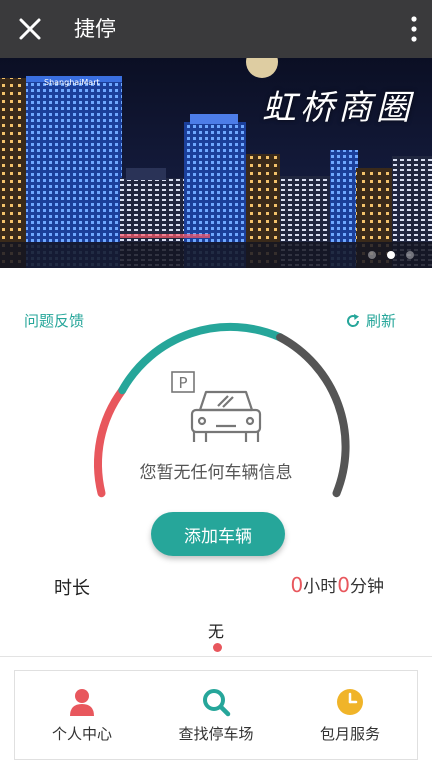  I want to click on nav-item-monthly-service: 包月服务, so click(350, 715).